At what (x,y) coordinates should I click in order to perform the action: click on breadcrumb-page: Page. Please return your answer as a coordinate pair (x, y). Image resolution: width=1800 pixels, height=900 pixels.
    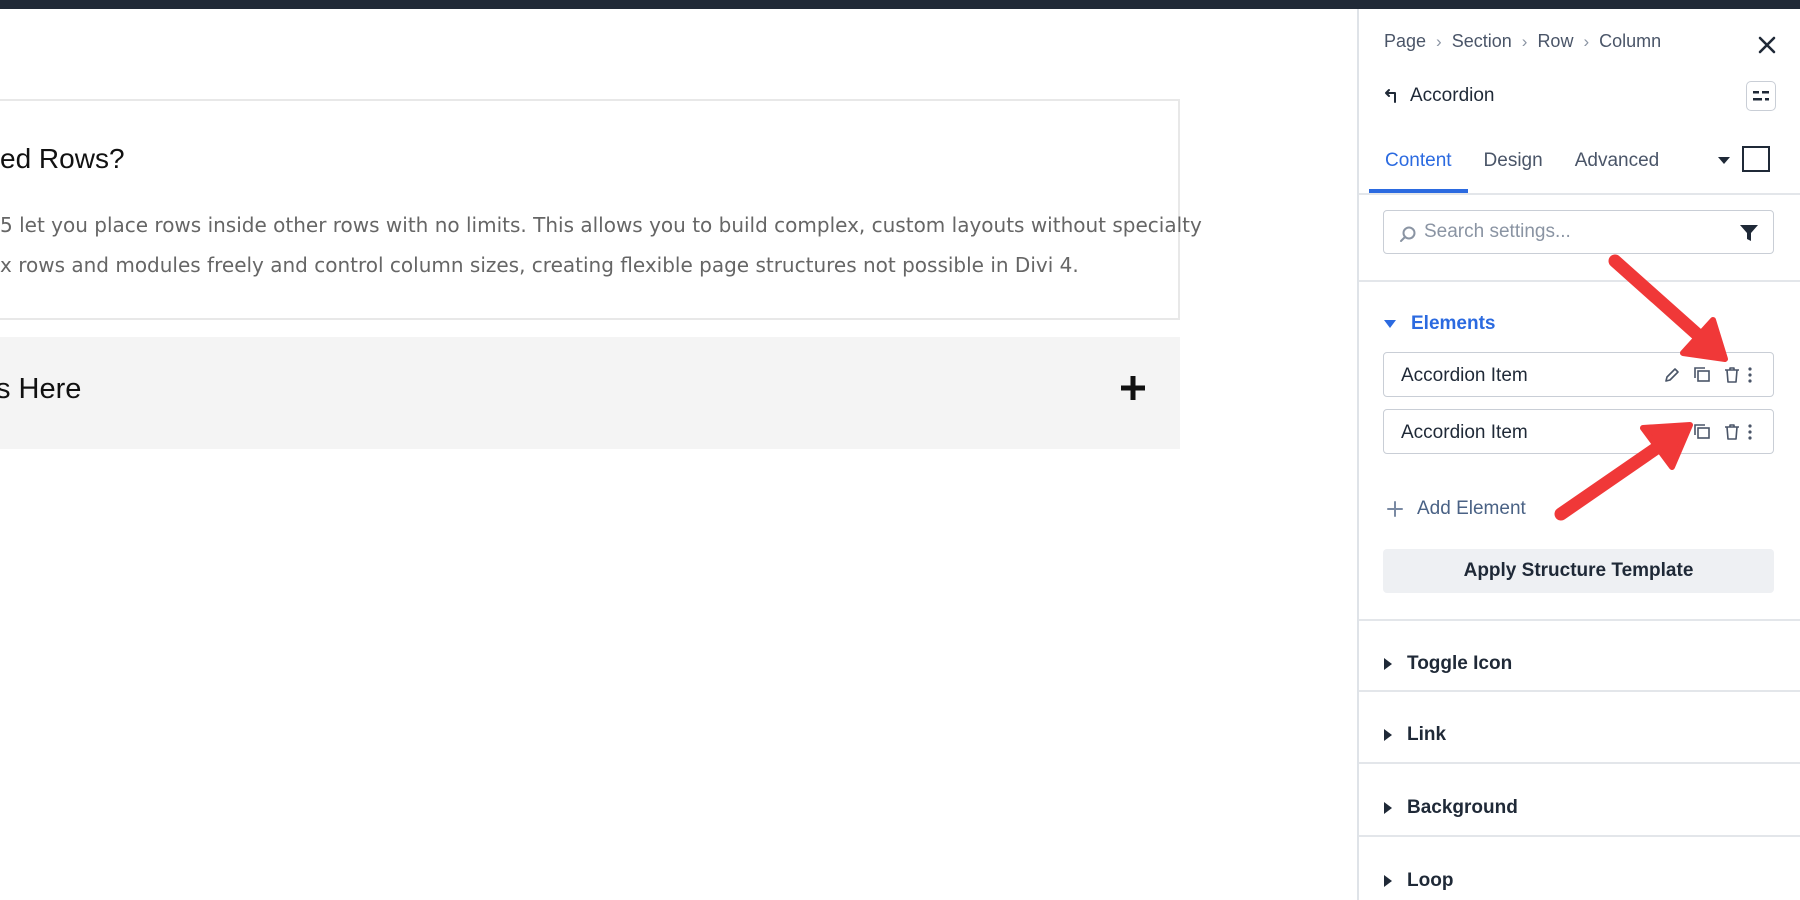
    Looking at the image, I should click on (1405, 41).